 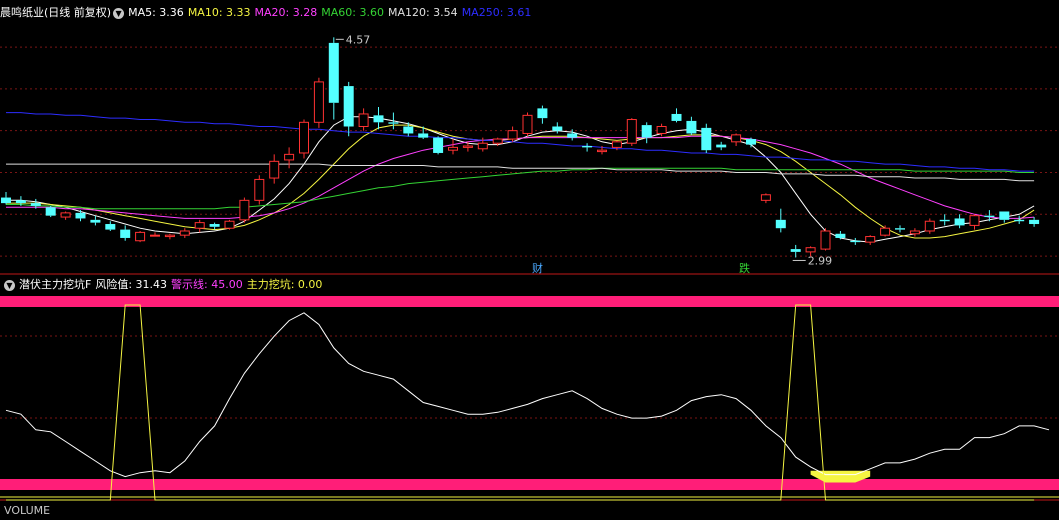 What do you see at coordinates (27, 510) in the screenshot?
I see `volume-panel-label: VOLUME` at bounding box center [27, 510].